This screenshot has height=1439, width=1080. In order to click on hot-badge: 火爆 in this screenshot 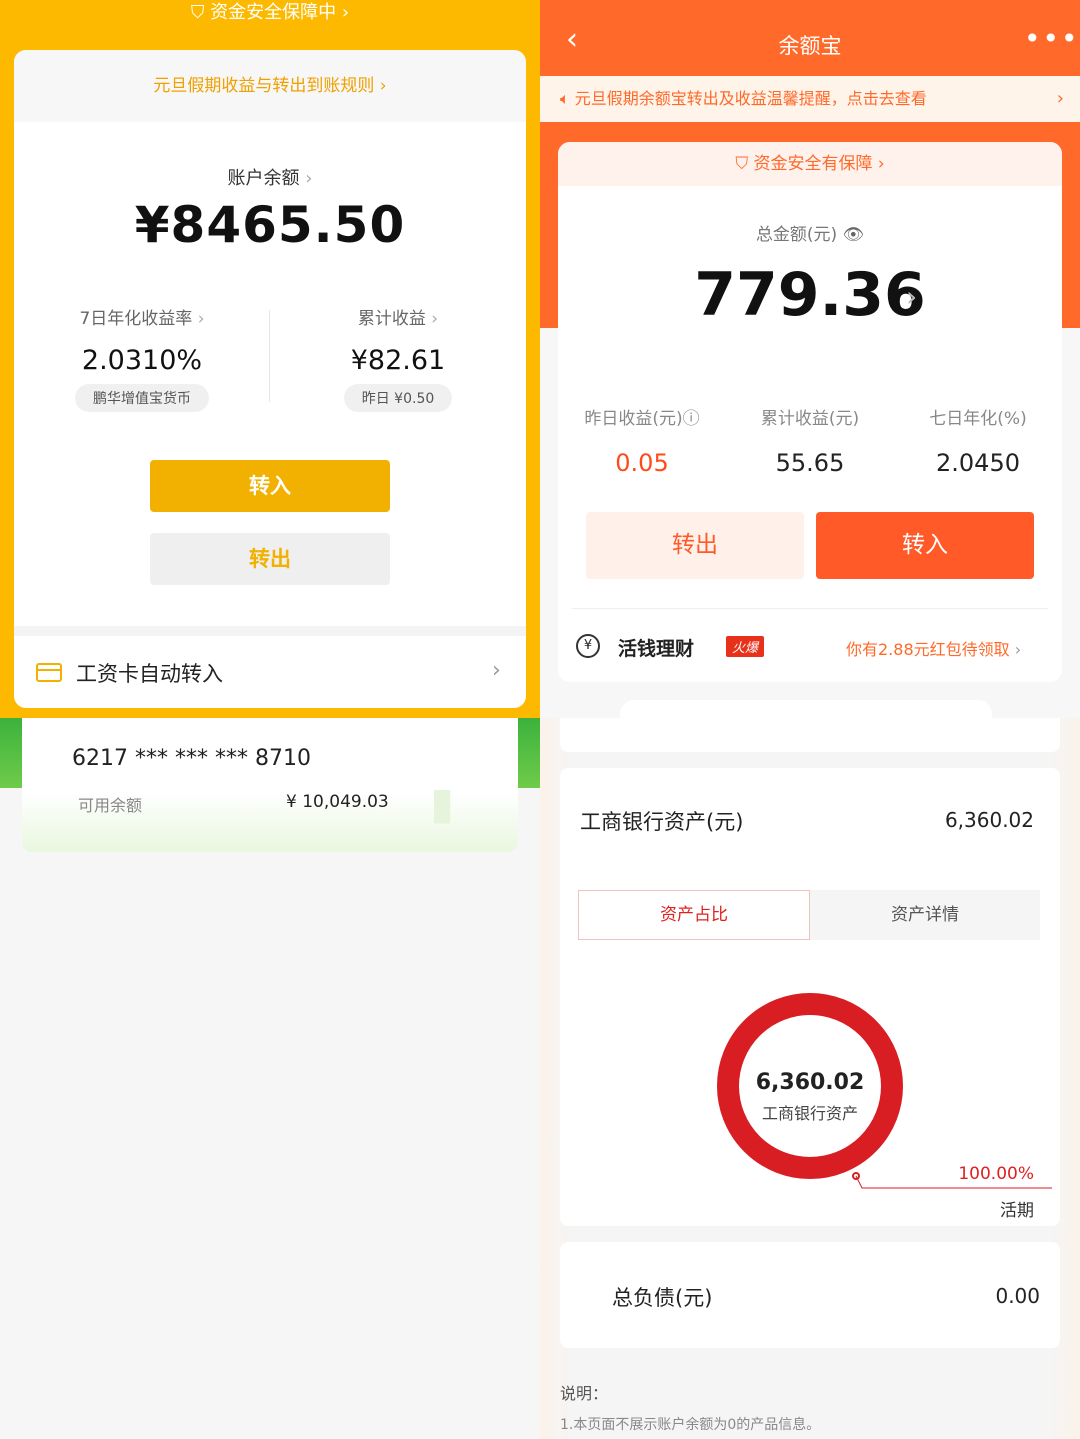, I will do `click(745, 646)`.